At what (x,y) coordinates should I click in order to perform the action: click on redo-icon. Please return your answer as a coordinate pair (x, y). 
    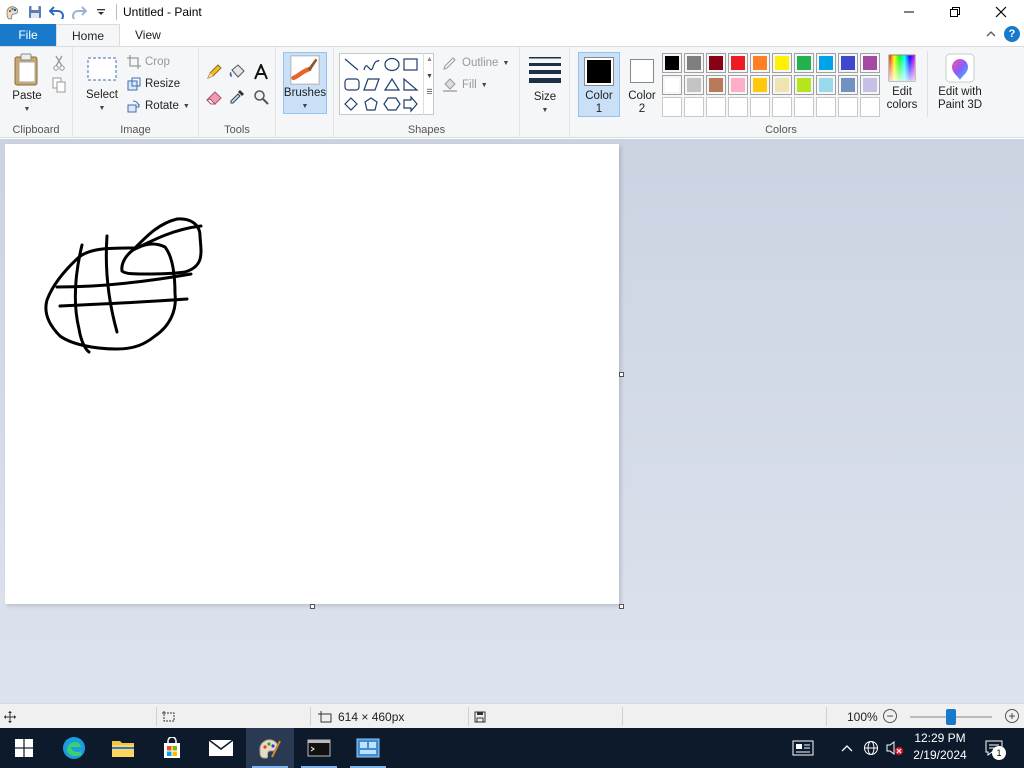
    Looking at the image, I should click on (79, 12).